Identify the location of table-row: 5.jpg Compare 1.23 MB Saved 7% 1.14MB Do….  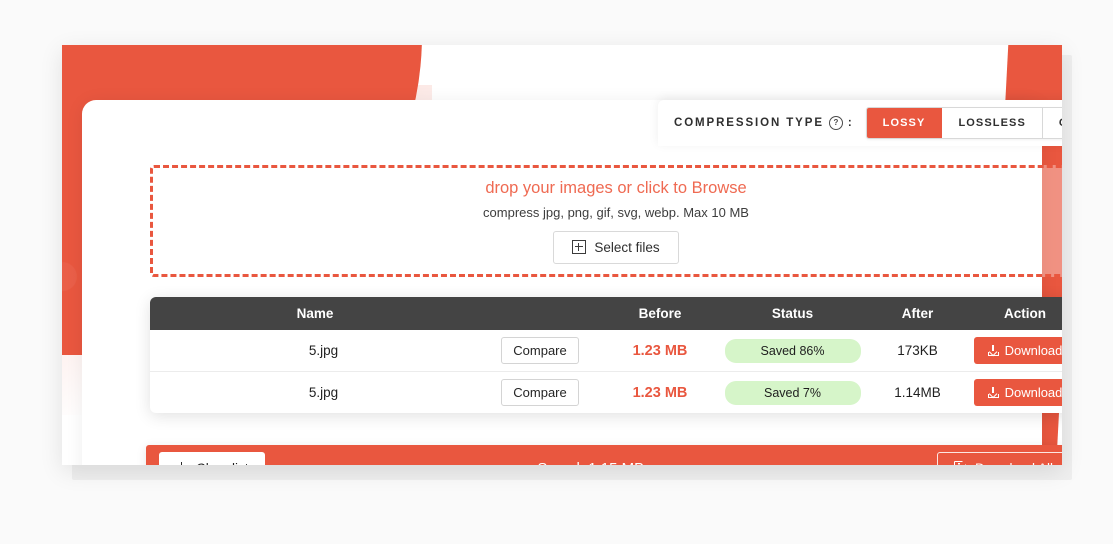
(606, 393).